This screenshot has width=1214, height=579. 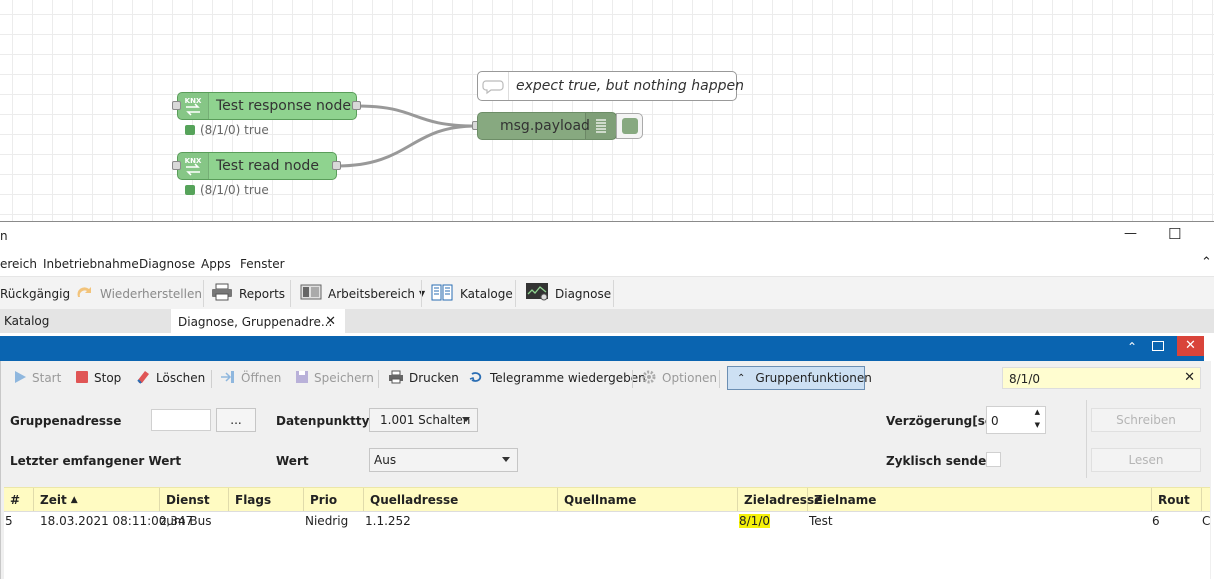 I want to click on undo-button: Rückgängig, so click(x=35, y=293).